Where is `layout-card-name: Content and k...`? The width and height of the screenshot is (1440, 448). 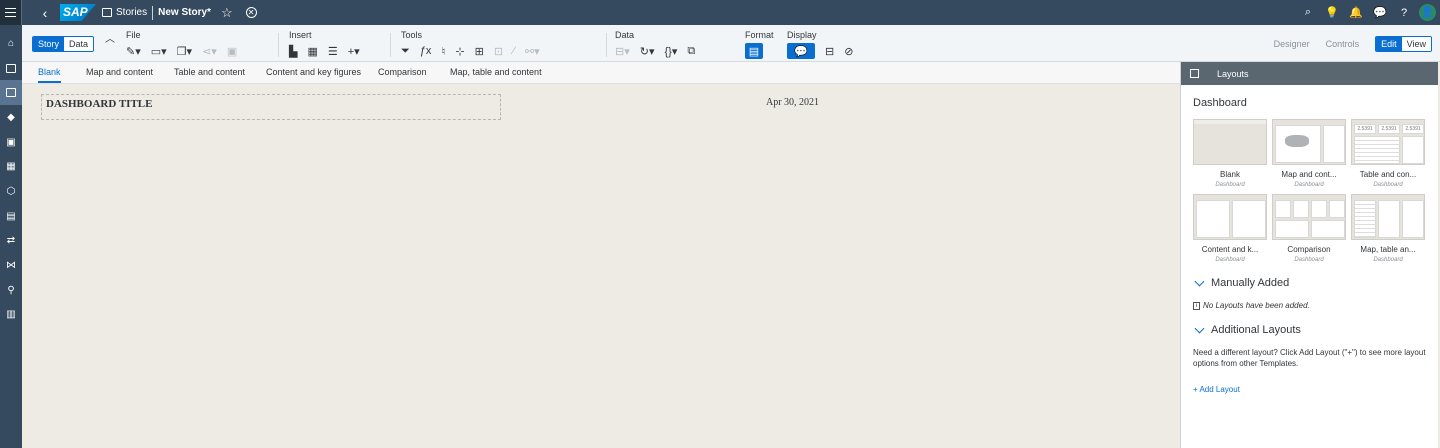
layout-card-name: Content and k... is located at coordinates (1230, 249).